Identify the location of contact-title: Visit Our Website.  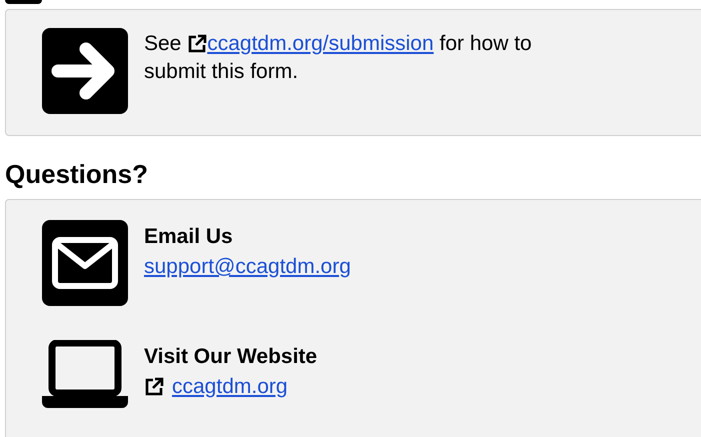
(231, 357).